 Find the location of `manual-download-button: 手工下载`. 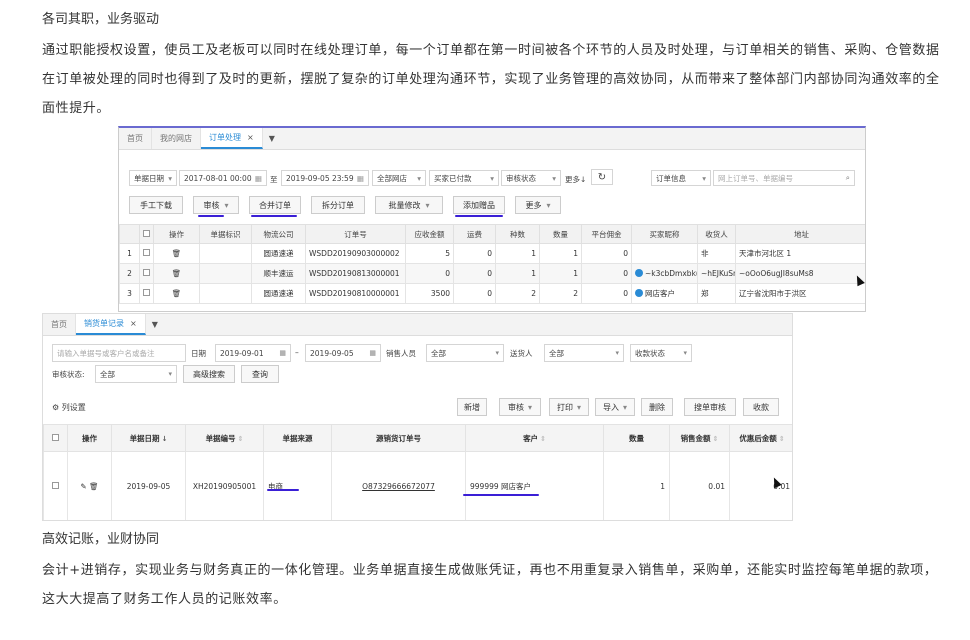

manual-download-button: 手工下载 is located at coordinates (156, 205).